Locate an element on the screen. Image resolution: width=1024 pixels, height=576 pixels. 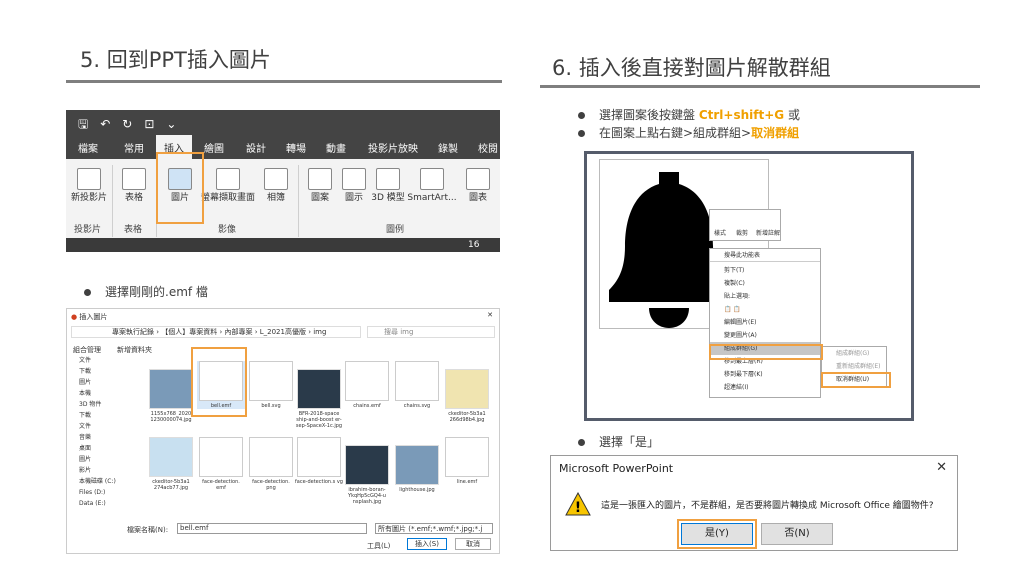
screenshot-button: 螢幕擷取畫面 is located at coordinates (228, 186).